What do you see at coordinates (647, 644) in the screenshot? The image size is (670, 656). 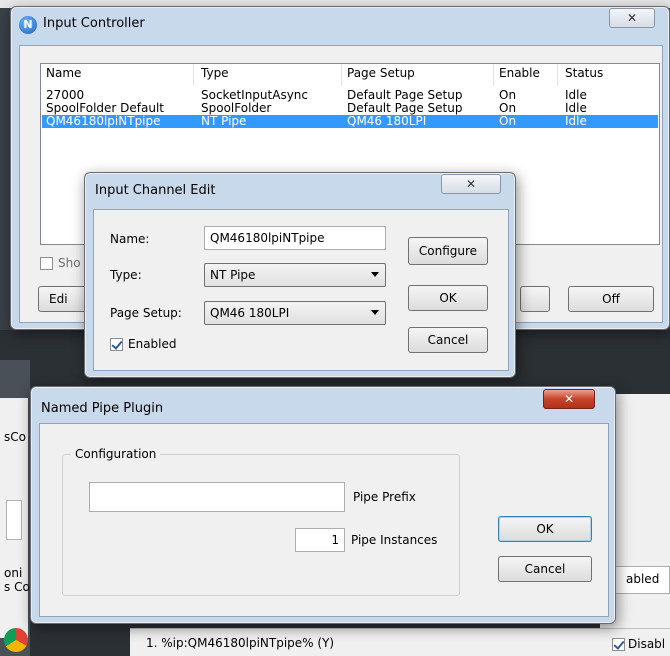 I see `disable-label: Disabl` at bounding box center [647, 644].